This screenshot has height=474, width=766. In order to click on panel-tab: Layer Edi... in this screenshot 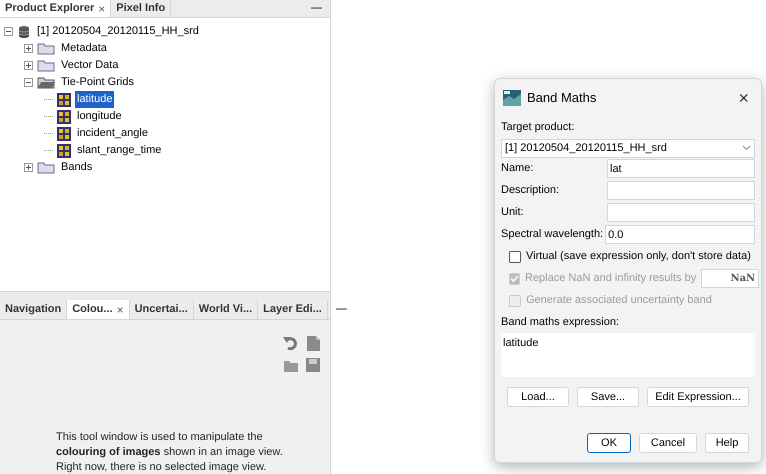, I will do `click(293, 309)`.